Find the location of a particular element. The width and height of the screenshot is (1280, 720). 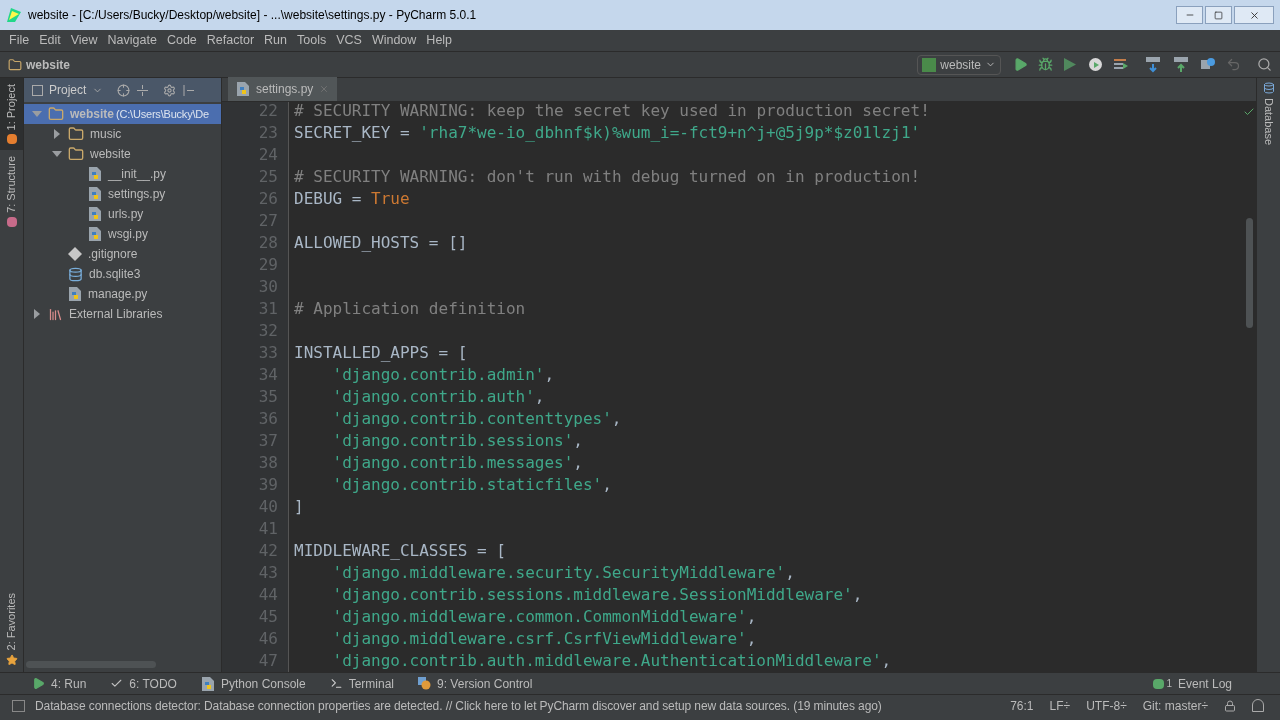

tree-item: manage.py is located at coordinates (122, 294).